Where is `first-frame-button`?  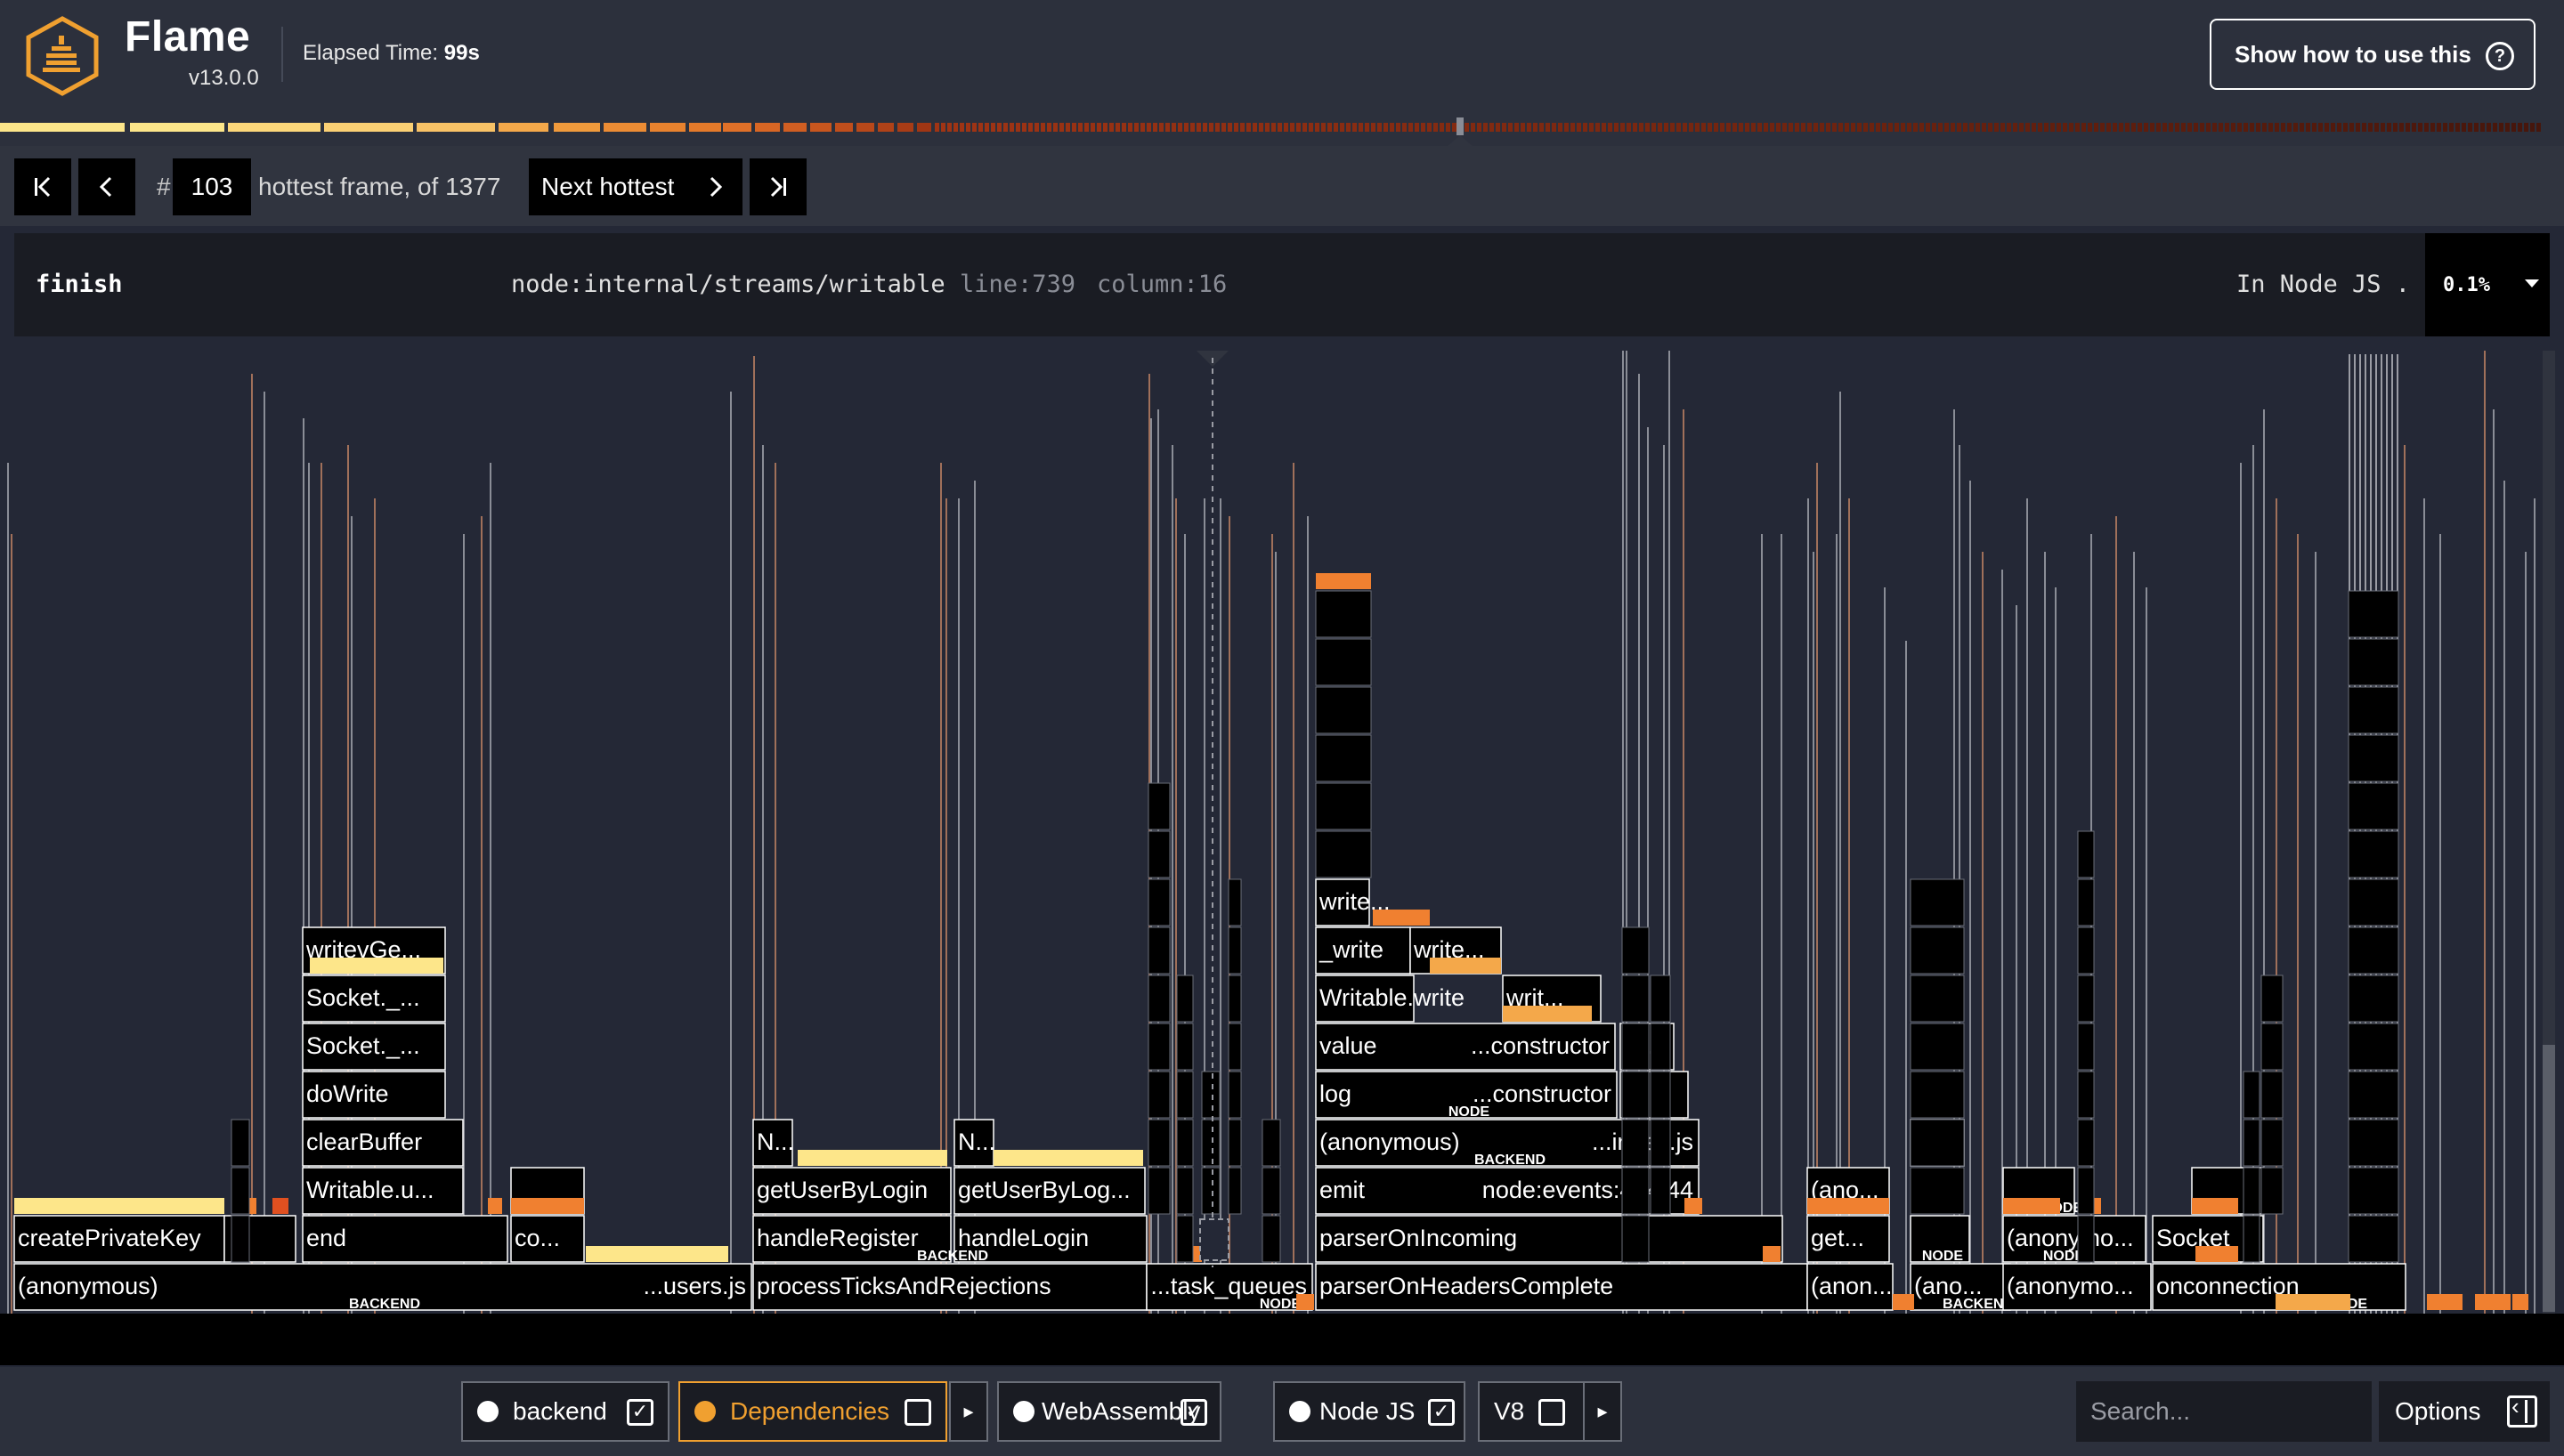 first-frame-button is located at coordinates (42, 186).